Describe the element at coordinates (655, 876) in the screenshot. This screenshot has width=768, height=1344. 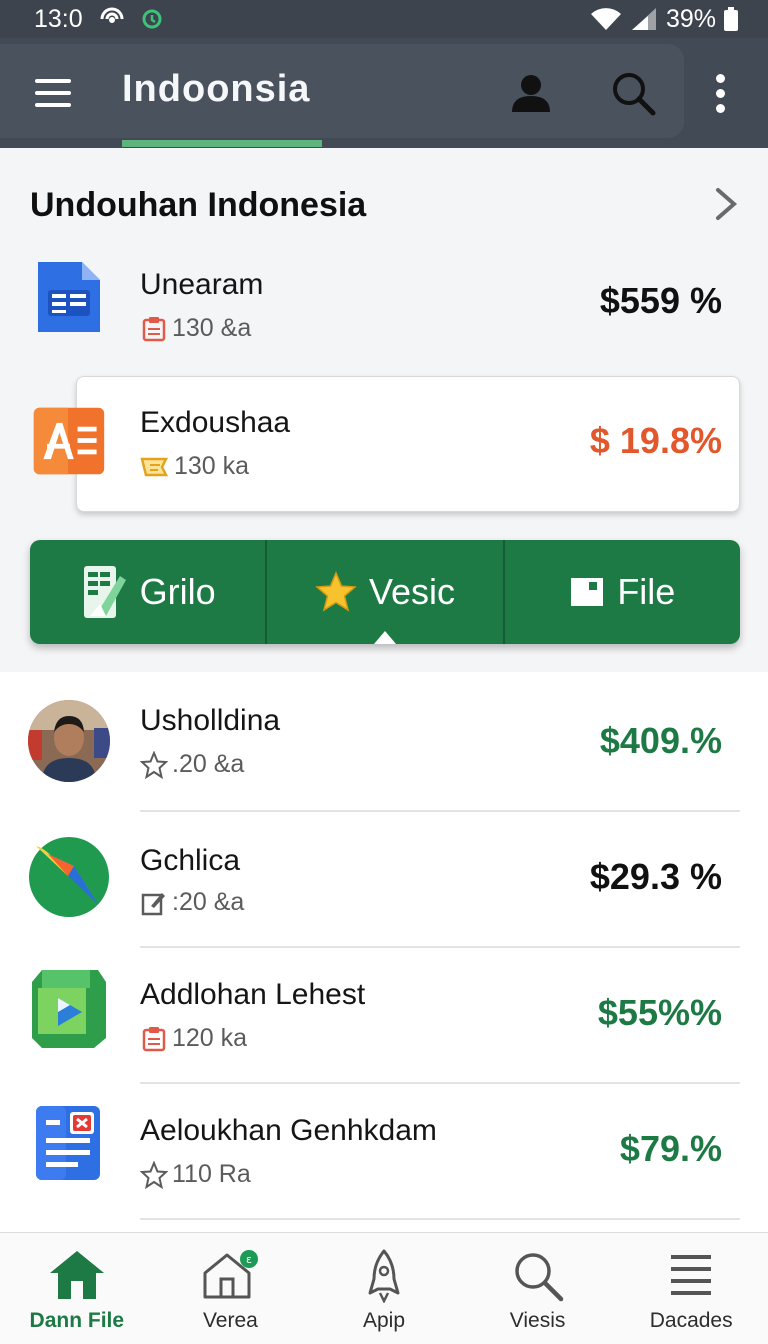
I see `item-value: $29.3 %` at that location.